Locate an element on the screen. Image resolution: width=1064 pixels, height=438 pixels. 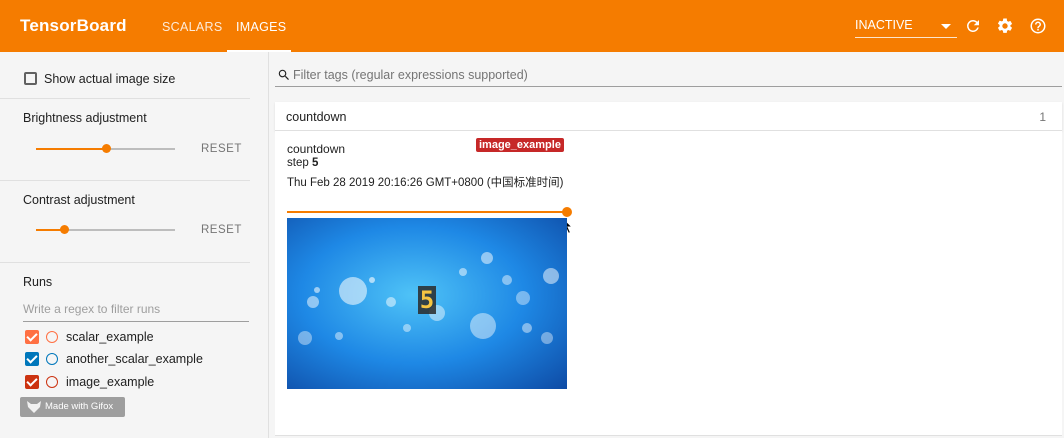
contrast-slider-knob is located at coordinates (64, 229).